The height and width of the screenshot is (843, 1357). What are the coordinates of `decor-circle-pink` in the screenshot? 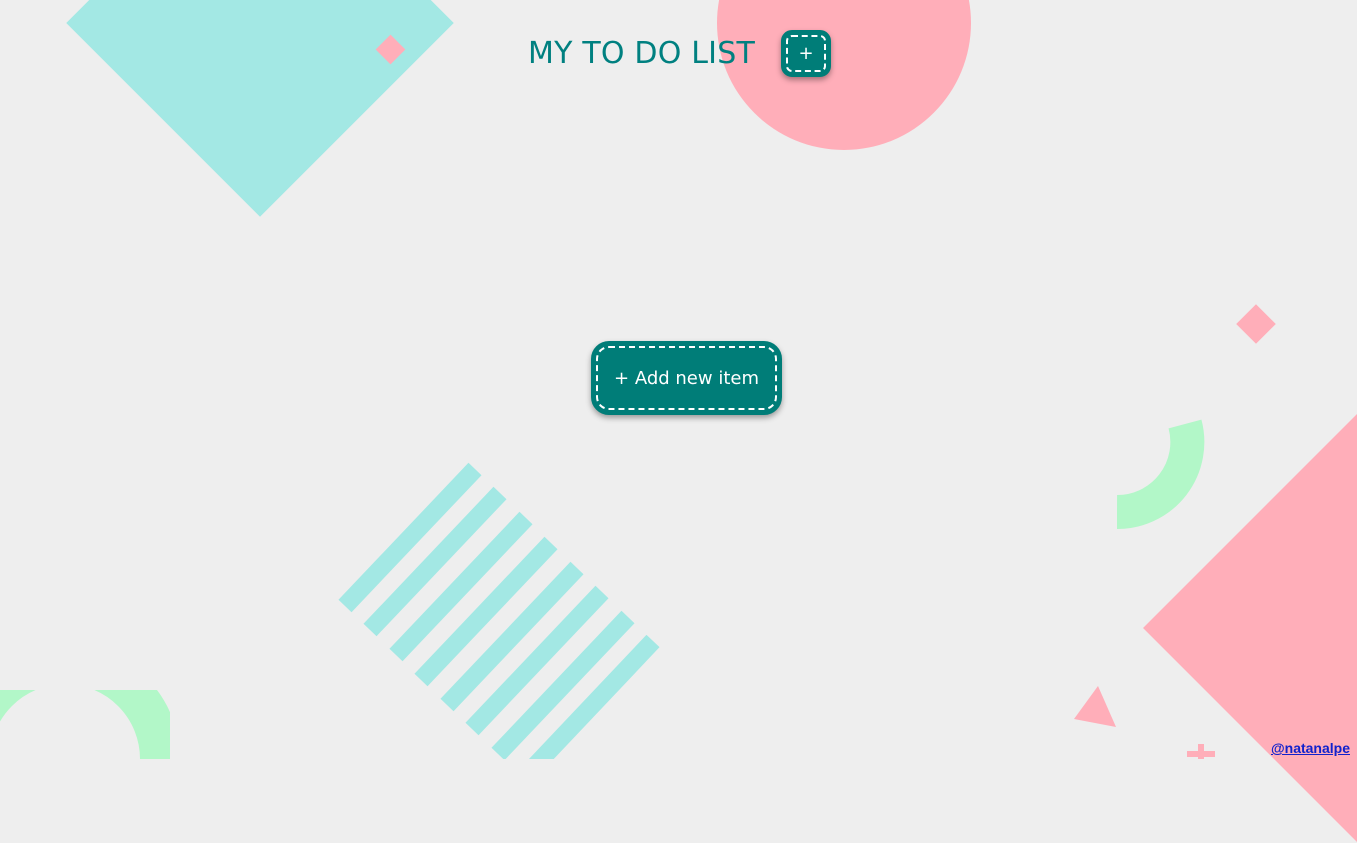 It's located at (844, 75).